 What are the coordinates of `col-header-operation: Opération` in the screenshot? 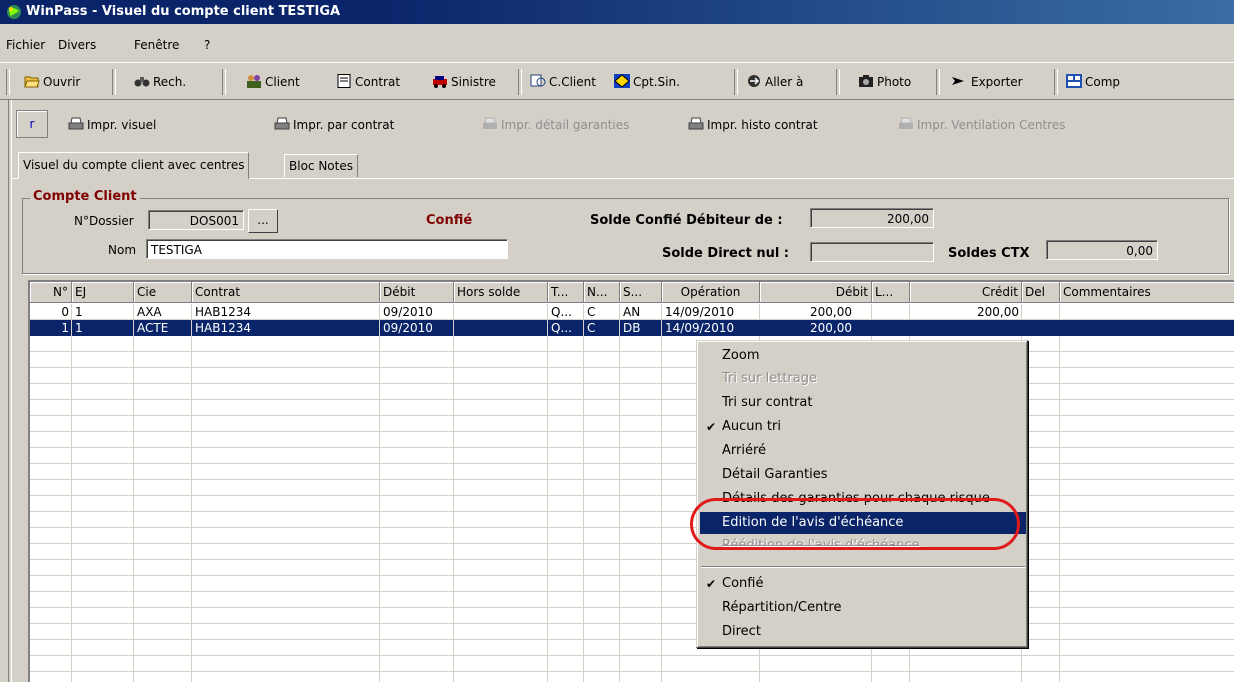 It's located at (711, 292).